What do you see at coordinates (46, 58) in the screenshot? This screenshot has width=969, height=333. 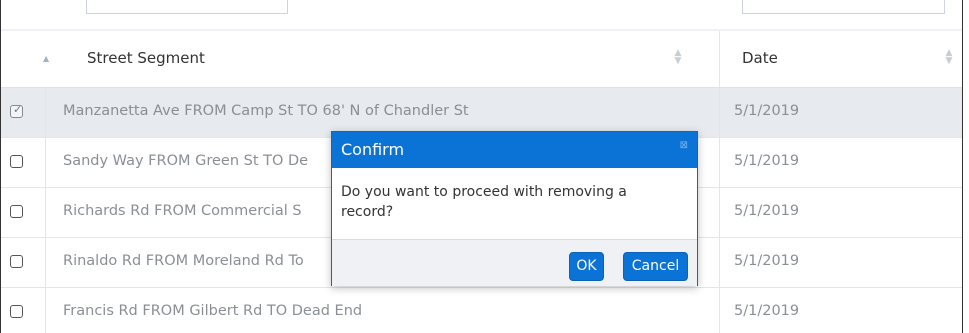 I see `sort-ascending-icon: ▲` at bounding box center [46, 58].